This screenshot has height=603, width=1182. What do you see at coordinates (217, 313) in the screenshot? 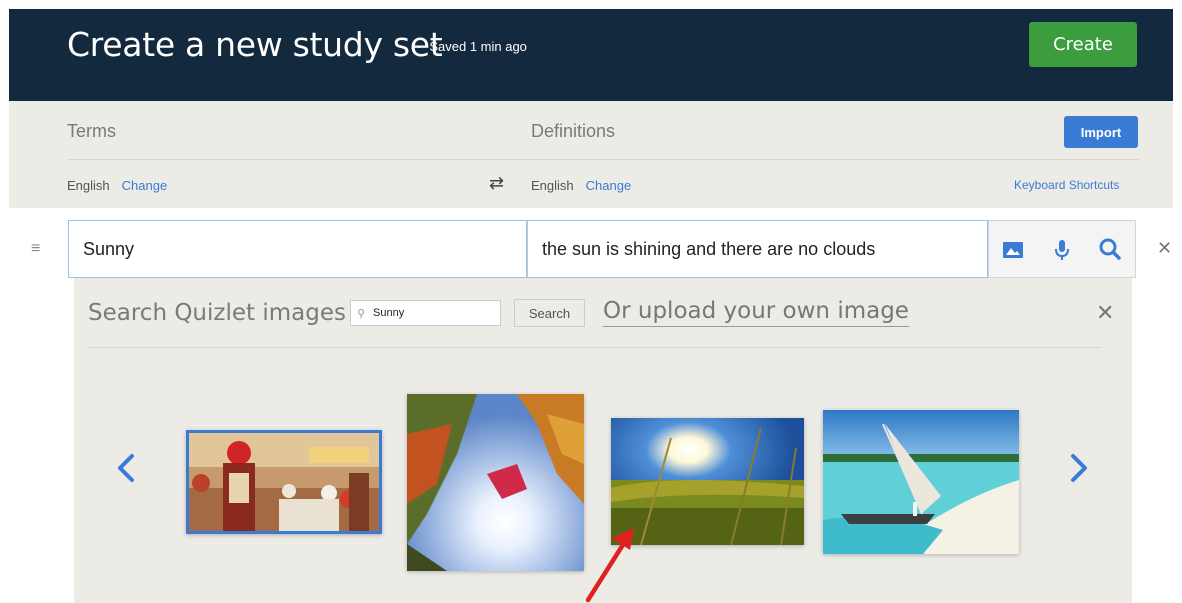
I see `image-search-label: Search Quizlet images` at bounding box center [217, 313].